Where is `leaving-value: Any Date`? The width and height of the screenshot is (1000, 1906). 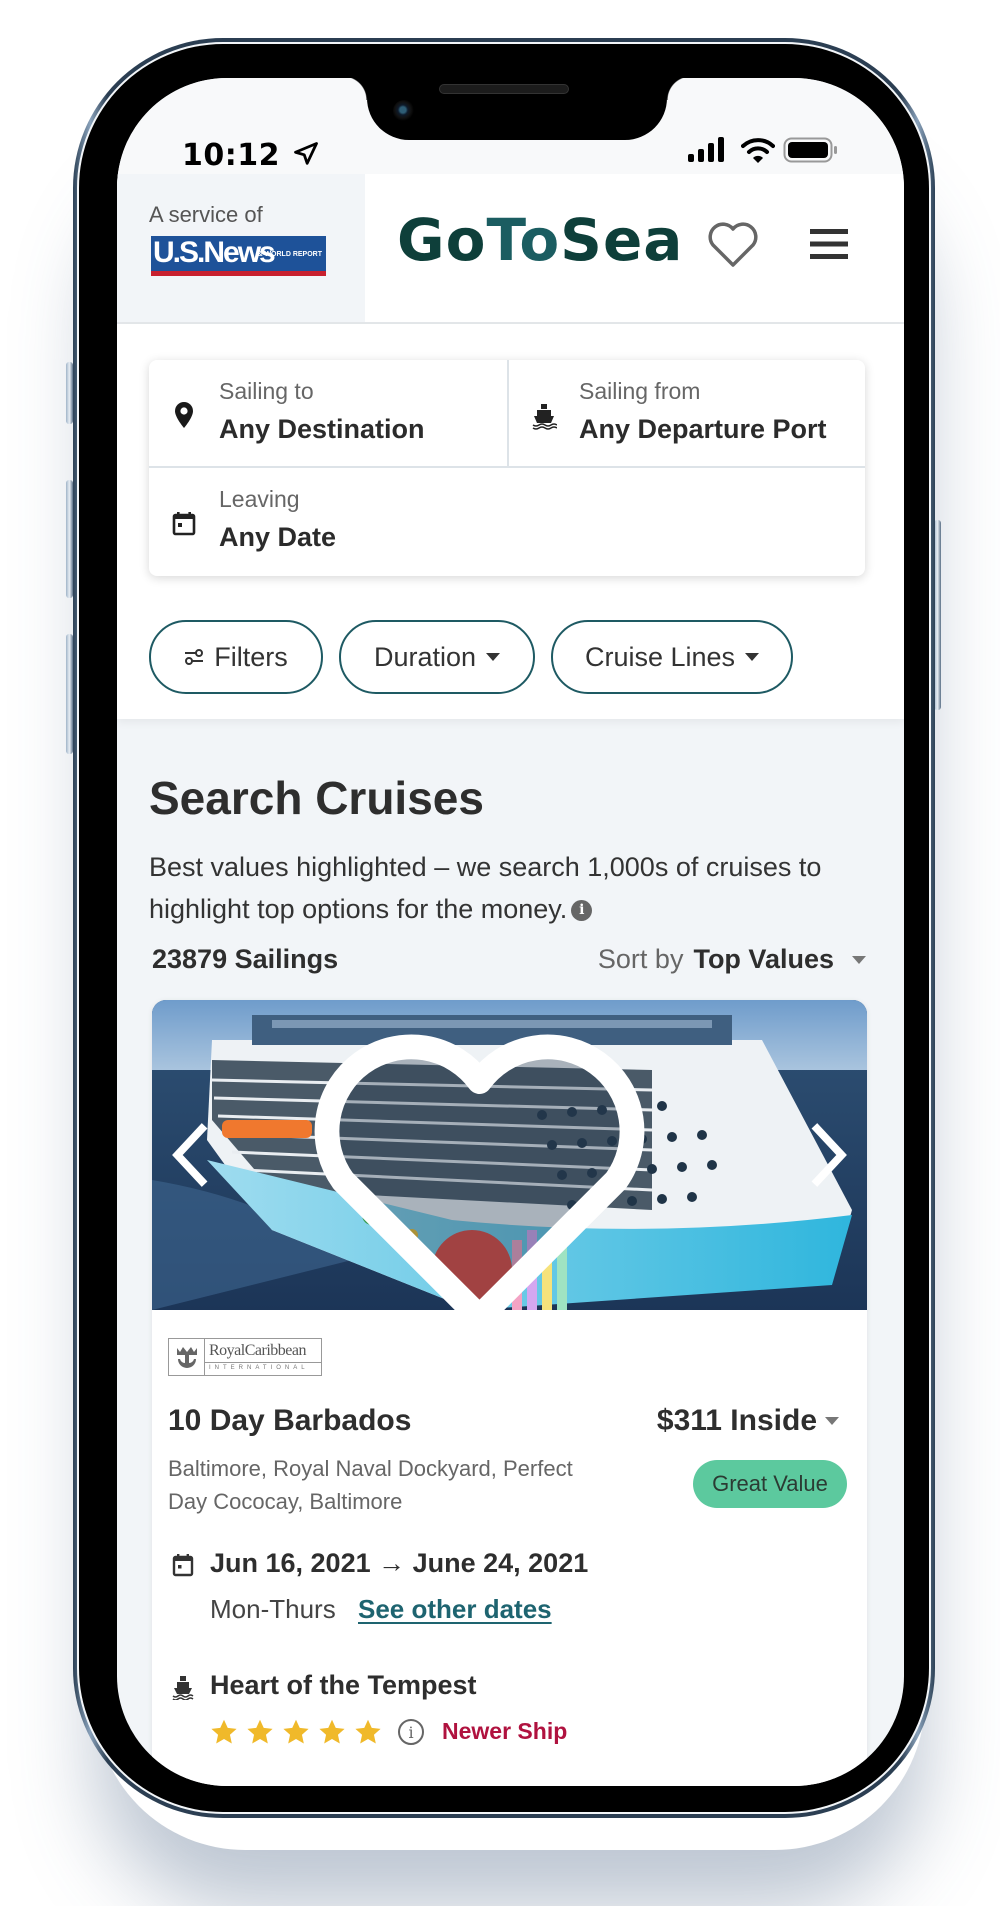 leaving-value: Any Date is located at coordinates (278, 537).